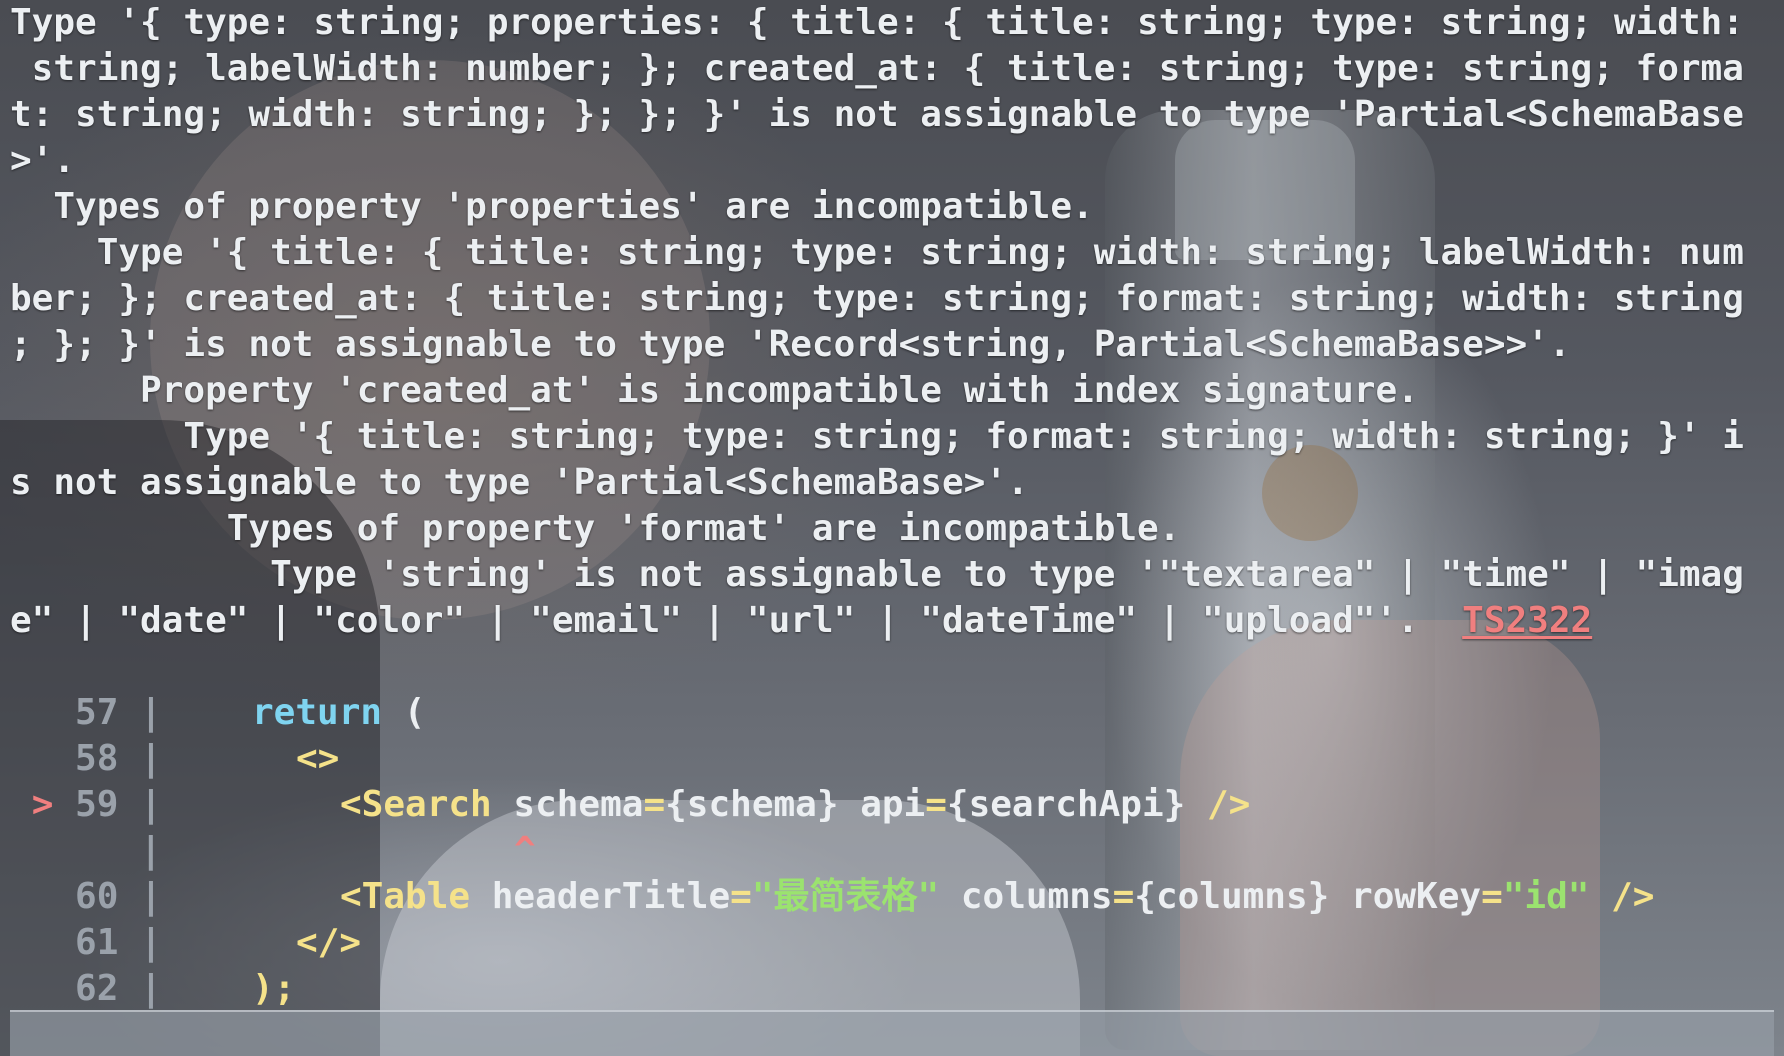  I want to click on code-gutter-62: 62 |, so click(129, 988).